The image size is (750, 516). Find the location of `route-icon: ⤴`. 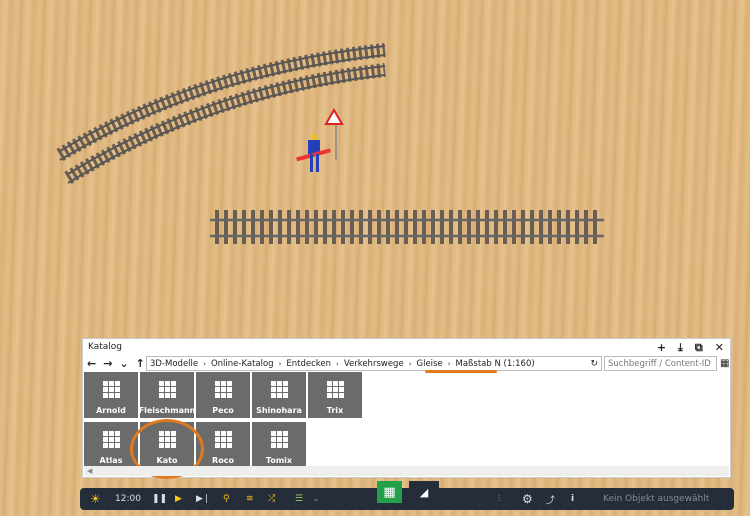

route-icon: ⤴ is located at coordinates (550, 499).